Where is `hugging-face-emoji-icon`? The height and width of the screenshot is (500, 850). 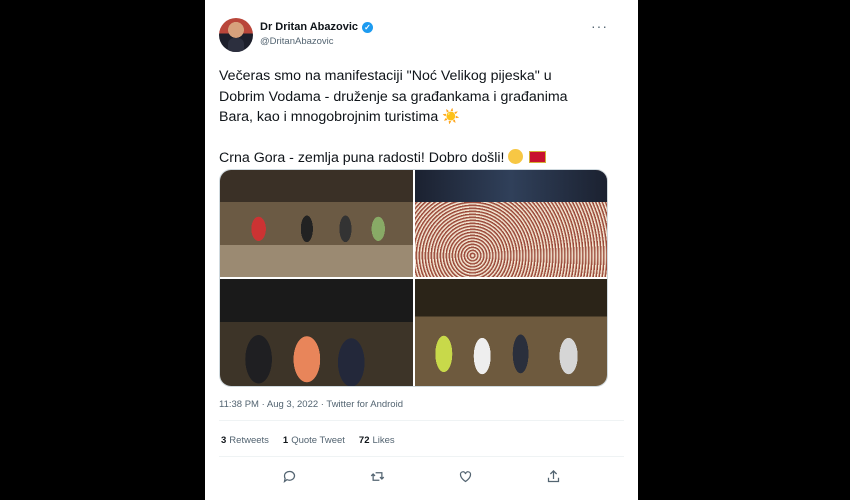
hugging-face-emoji-icon is located at coordinates (516, 156).